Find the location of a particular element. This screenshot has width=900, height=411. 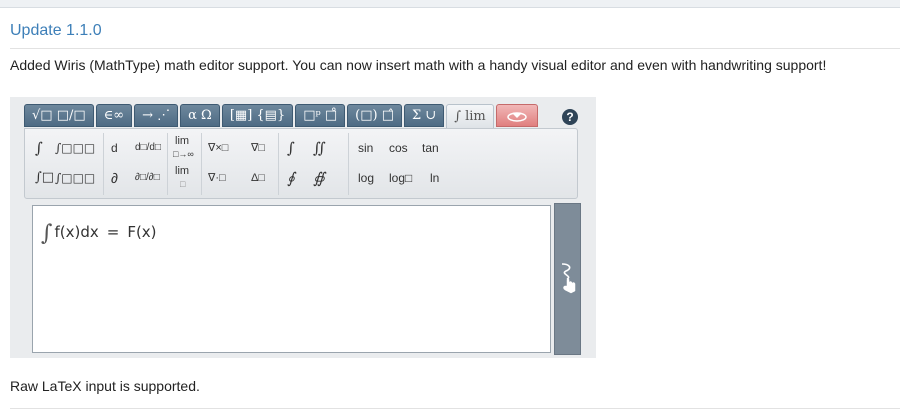

ln-button: ln is located at coordinates (434, 178).